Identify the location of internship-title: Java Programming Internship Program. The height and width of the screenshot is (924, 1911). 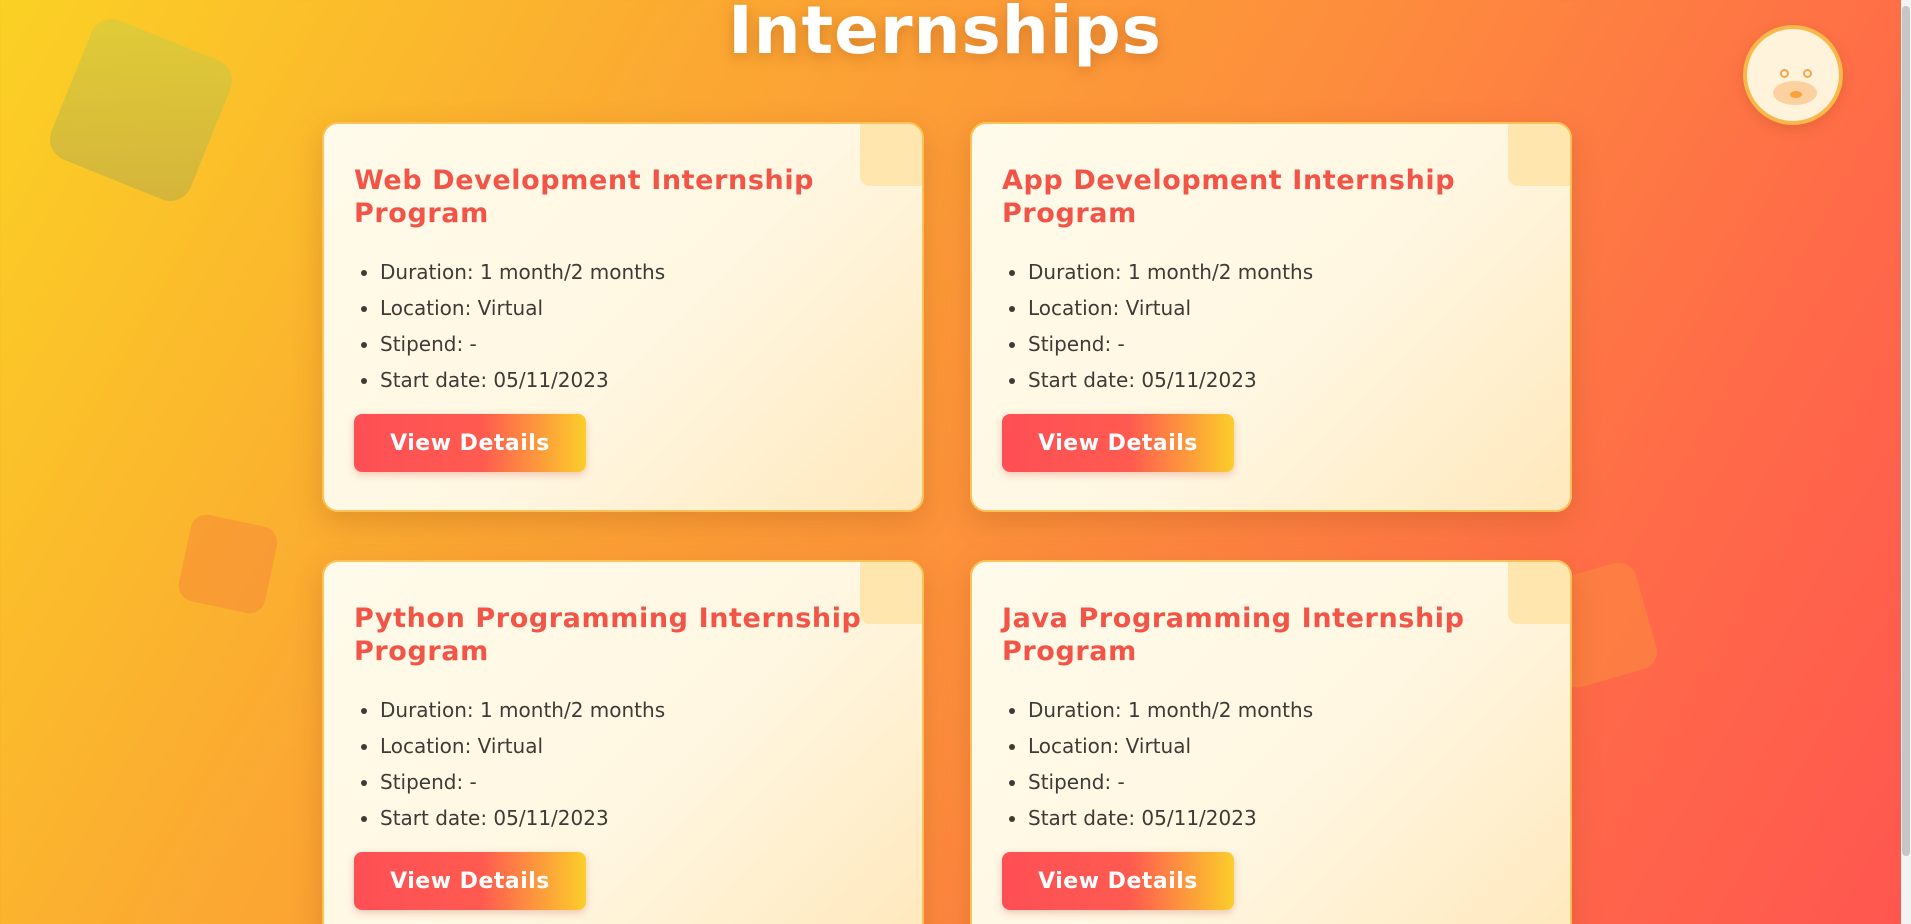
(1233, 635).